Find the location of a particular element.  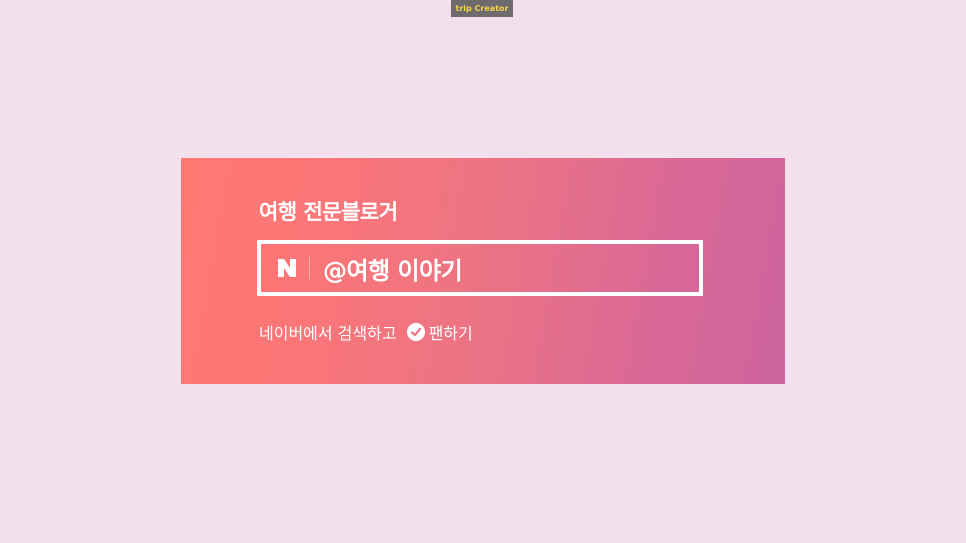

naver-n-icon-svg is located at coordinates (287, 268).